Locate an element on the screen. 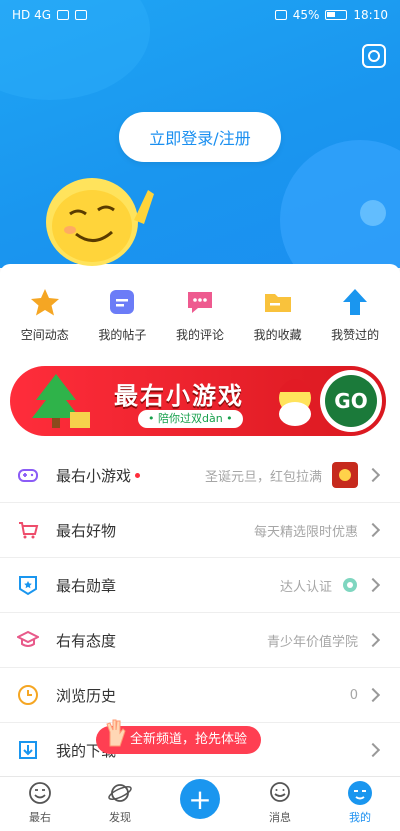 The width and height of the screenshot is (400, 831). quick-action-favorites: 我的收藏 is located at coordinates (278, 321).